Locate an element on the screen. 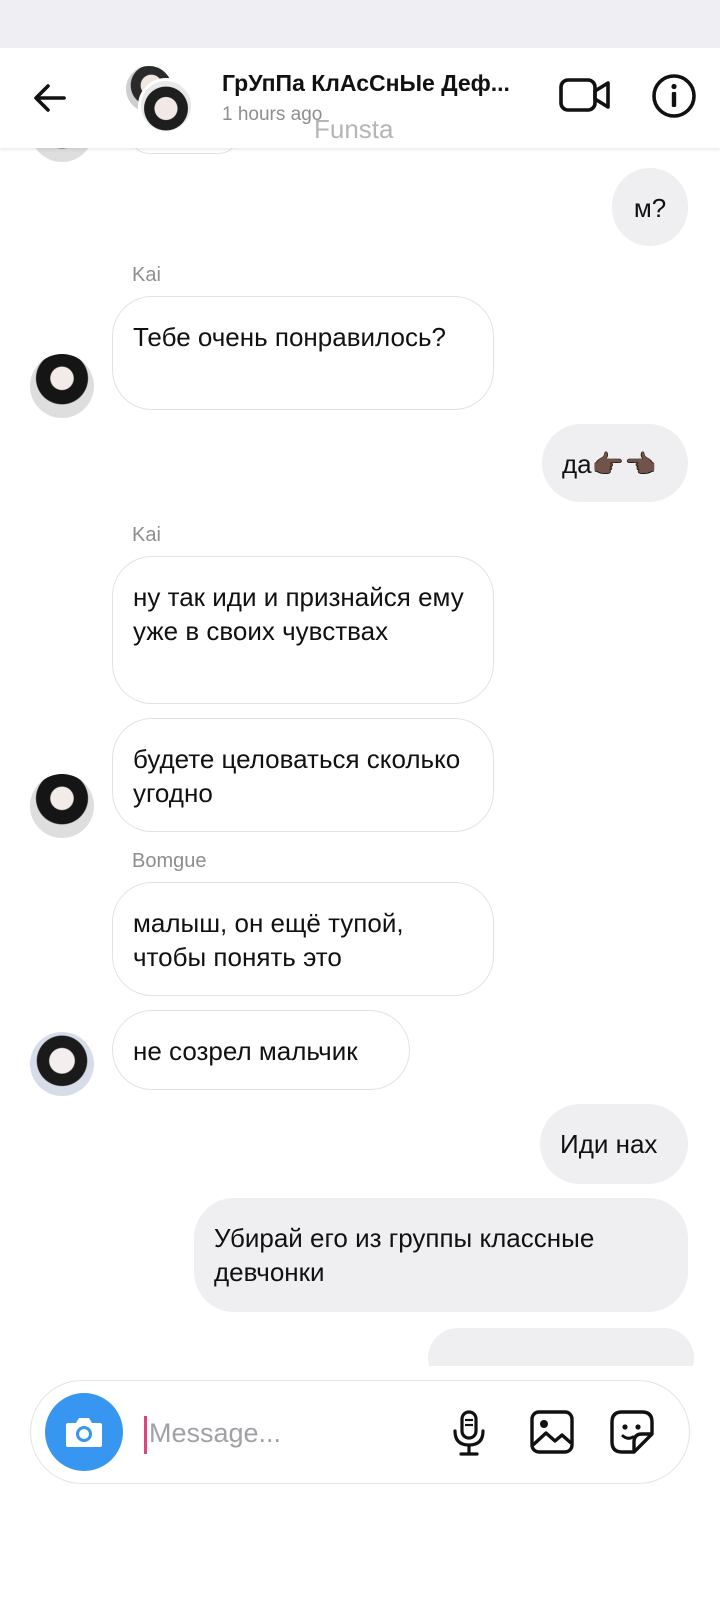  message-bubble-outgoing: м? is located at coordinates (650, 207).